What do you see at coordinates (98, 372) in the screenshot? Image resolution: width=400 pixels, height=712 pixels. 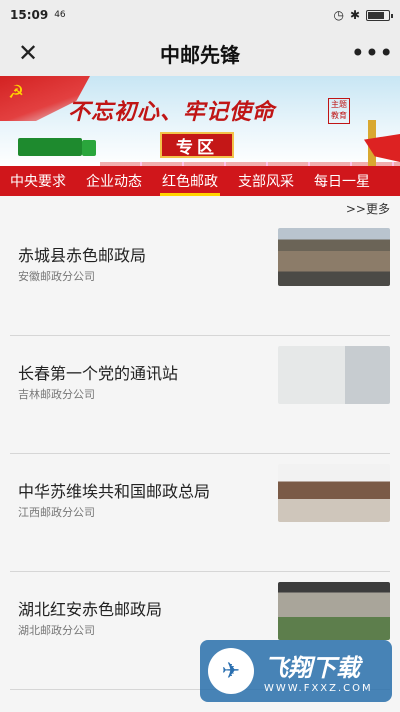 I see `item-title: 长春第一个党的通讯站` at bounding box center [98, 372].